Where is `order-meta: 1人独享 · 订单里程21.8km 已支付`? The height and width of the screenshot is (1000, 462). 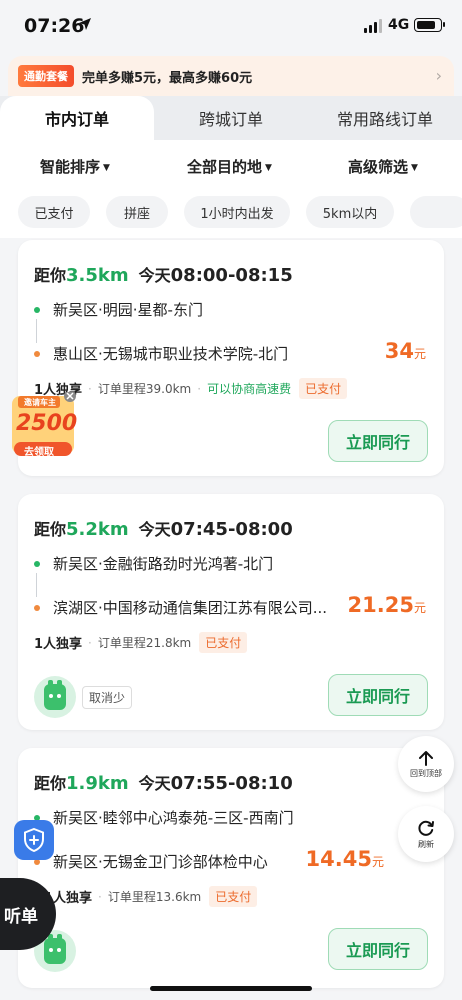 order-meta: 1人独享 · 订单里程21.8km 已支付 is located at coordinates (141, 642).